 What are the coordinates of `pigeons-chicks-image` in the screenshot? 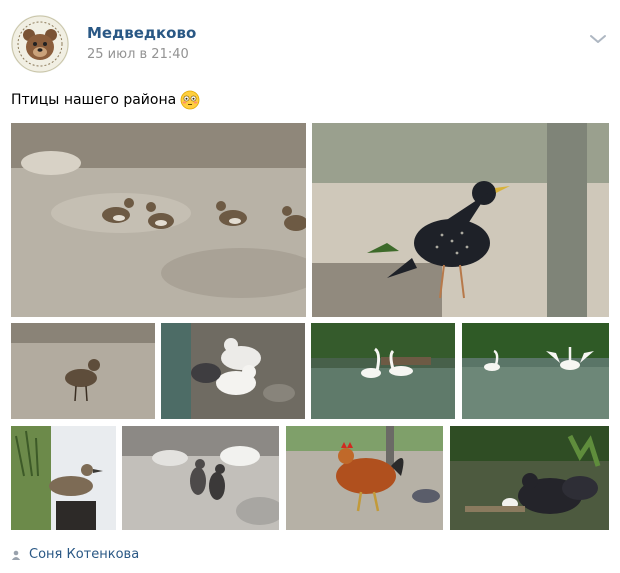 It's located at (200, 478).